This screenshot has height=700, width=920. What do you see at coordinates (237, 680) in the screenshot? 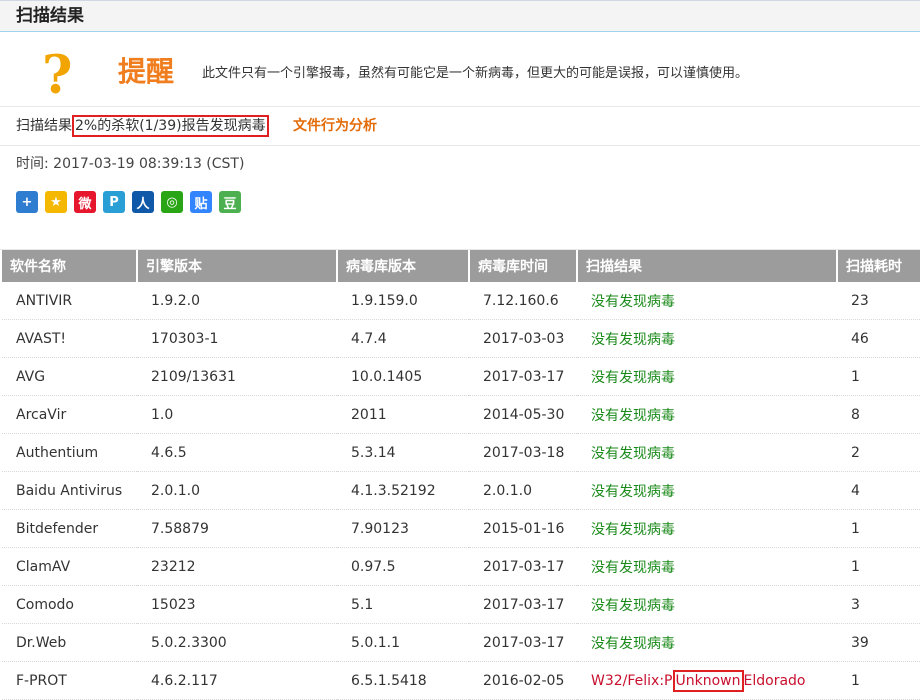
I see `cell-engine-version: 4.6.2.117` at bounding box center [237, 680].